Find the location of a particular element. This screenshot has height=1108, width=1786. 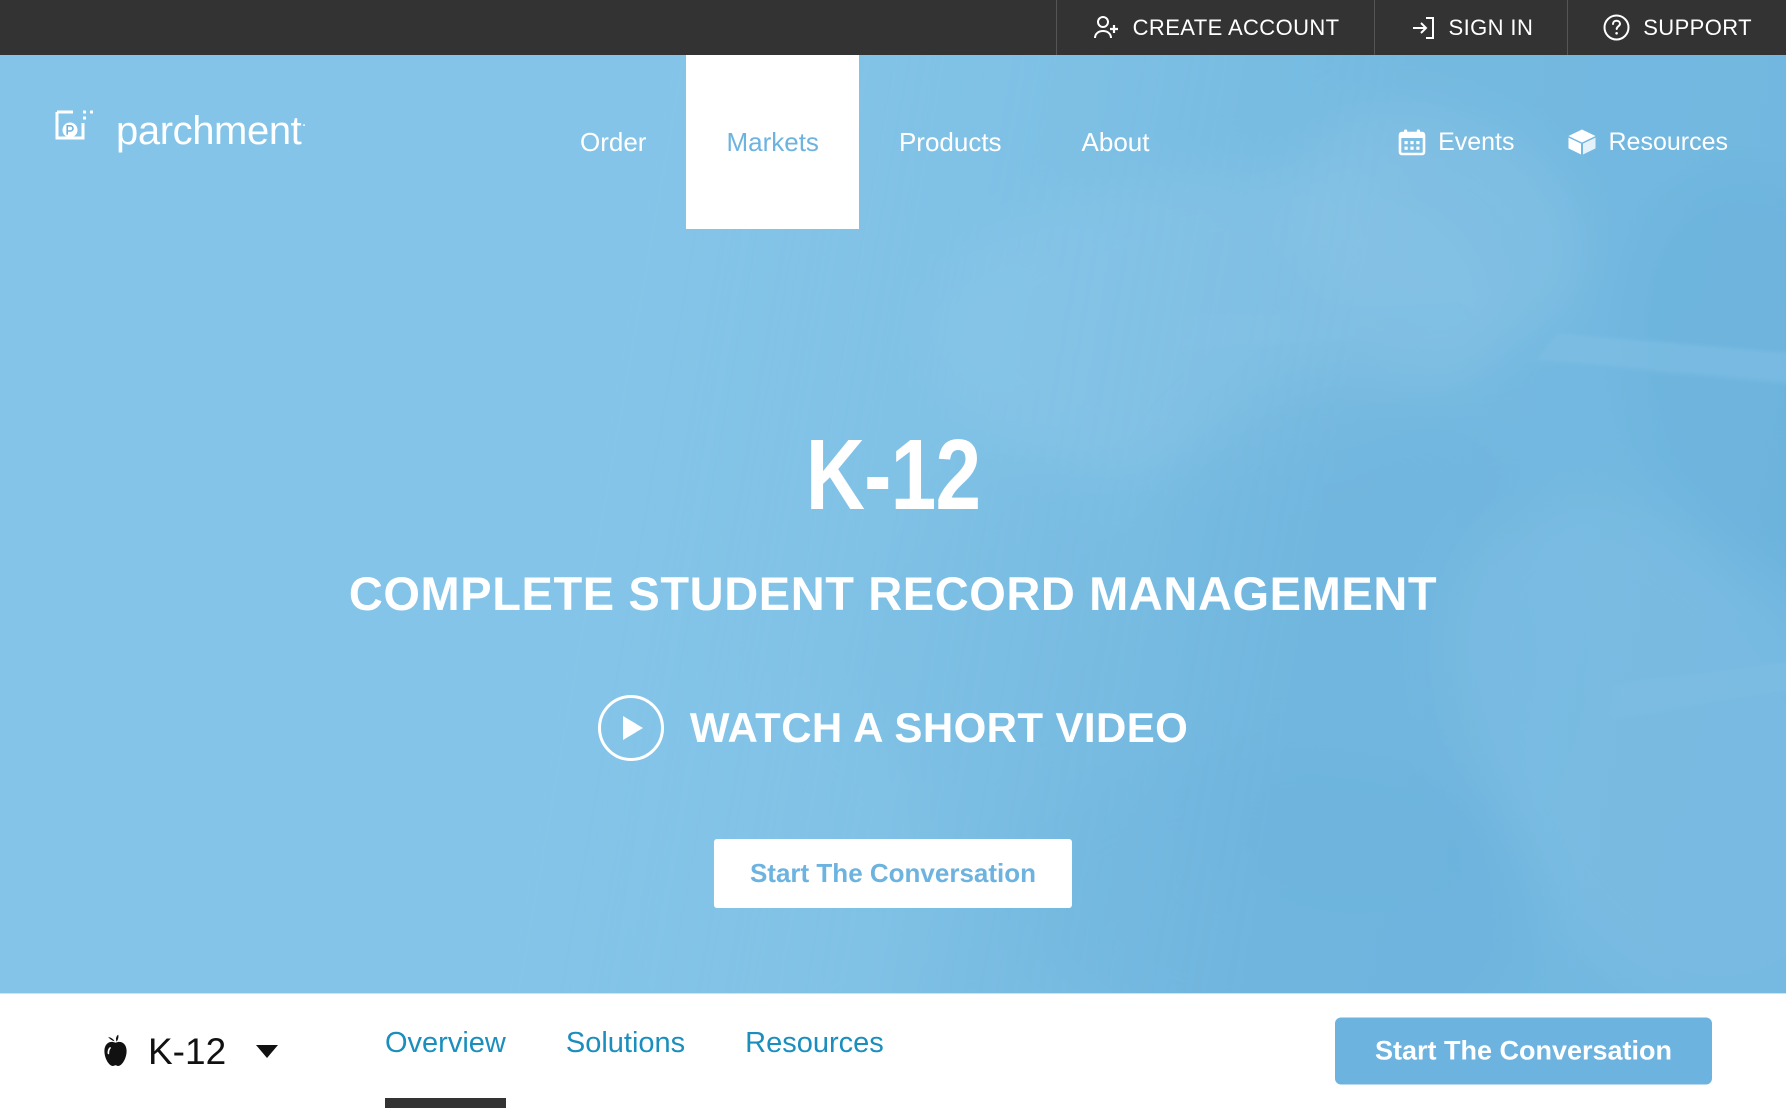

question-circle-icon is located at coordinates (1616, 27).